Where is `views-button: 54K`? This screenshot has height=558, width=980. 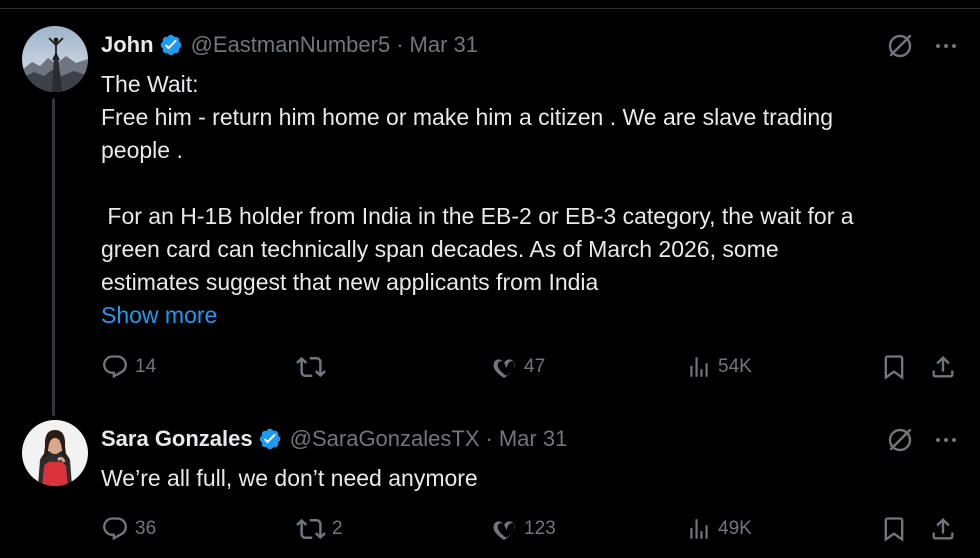 views-button: 54K is located at coordinates (719, 367).